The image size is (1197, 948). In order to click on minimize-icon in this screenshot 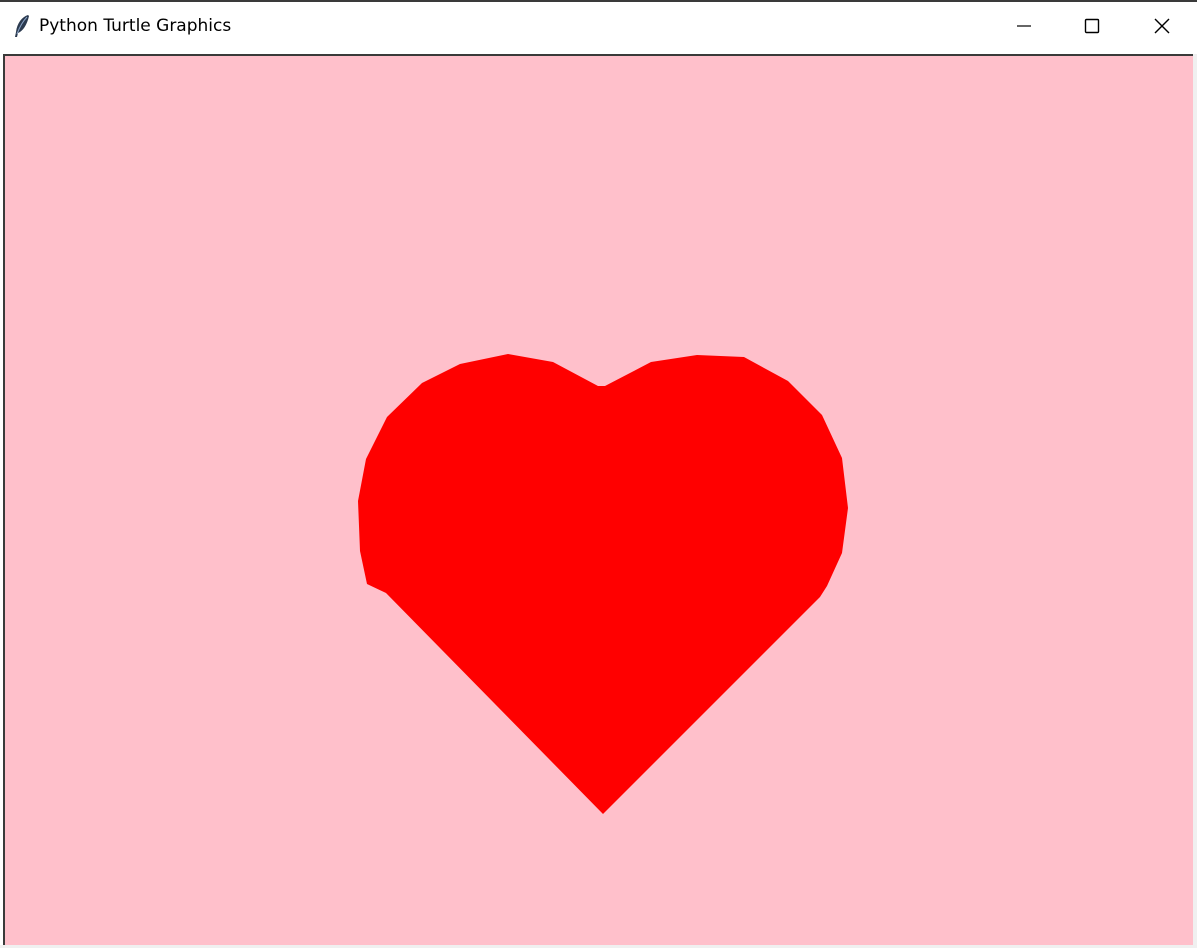, I will do `click(1024, 26)`.